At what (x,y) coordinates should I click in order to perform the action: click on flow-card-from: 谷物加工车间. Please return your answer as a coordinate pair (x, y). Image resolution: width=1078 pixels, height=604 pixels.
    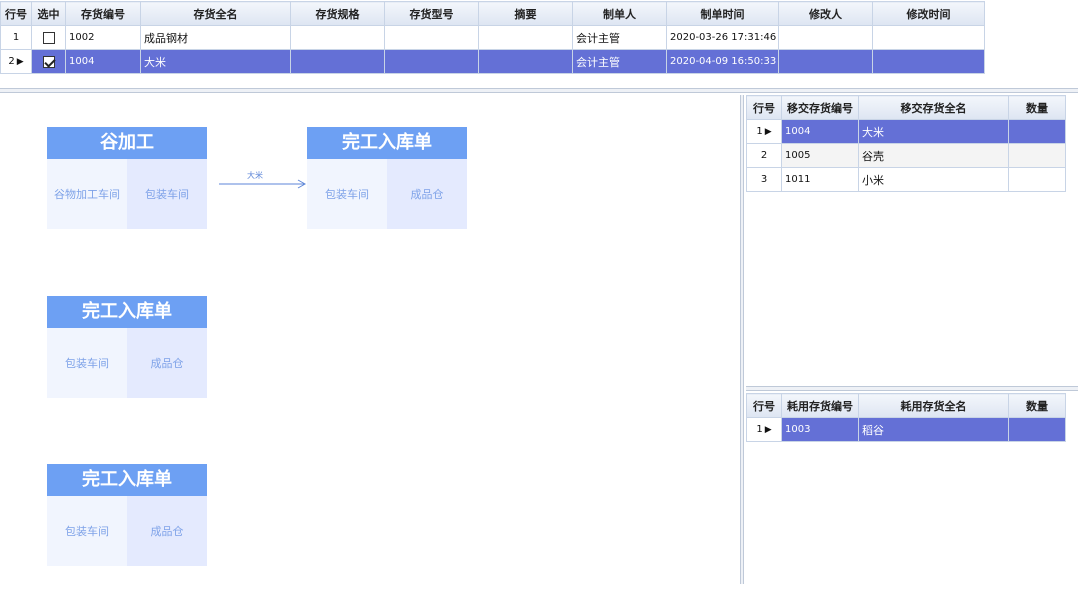
    Looking at the image, I should click on (87, 194).